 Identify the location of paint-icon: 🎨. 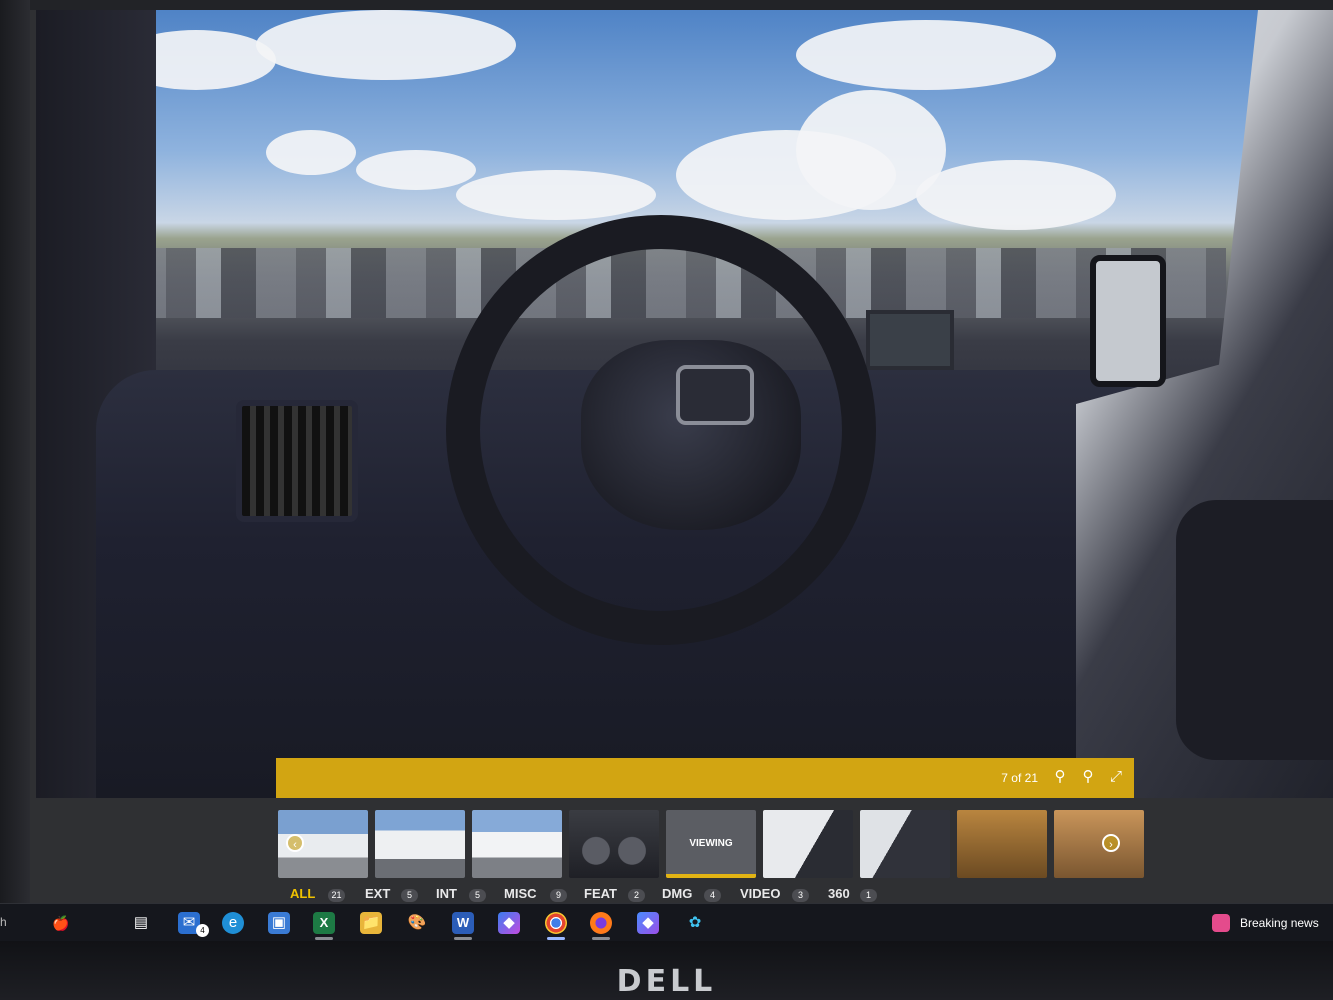
(417, 923).